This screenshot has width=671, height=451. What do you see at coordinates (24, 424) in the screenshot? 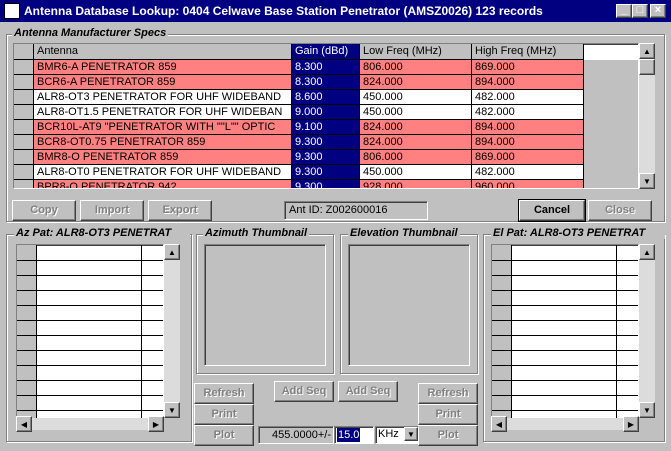
I see `az-scroll-left-icon: ◀` at bounding box center [24, 424].